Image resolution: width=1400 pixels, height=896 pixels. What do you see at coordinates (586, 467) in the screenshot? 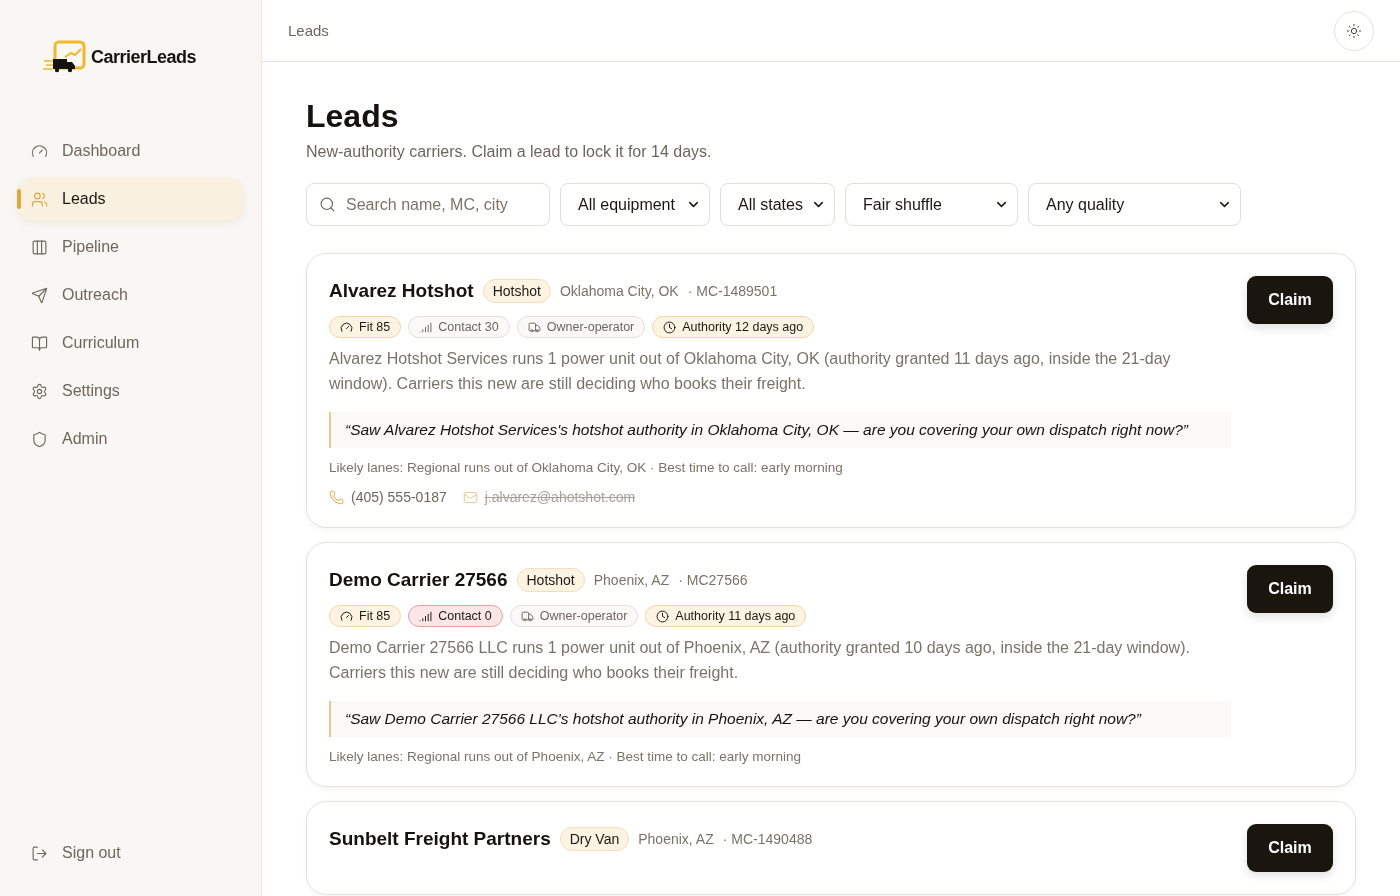
I see `lanes-text: Likely lanes: Regional runs out of Oklahoma City, OK · Best time to call: early morning` at bounding box center [586, 467].